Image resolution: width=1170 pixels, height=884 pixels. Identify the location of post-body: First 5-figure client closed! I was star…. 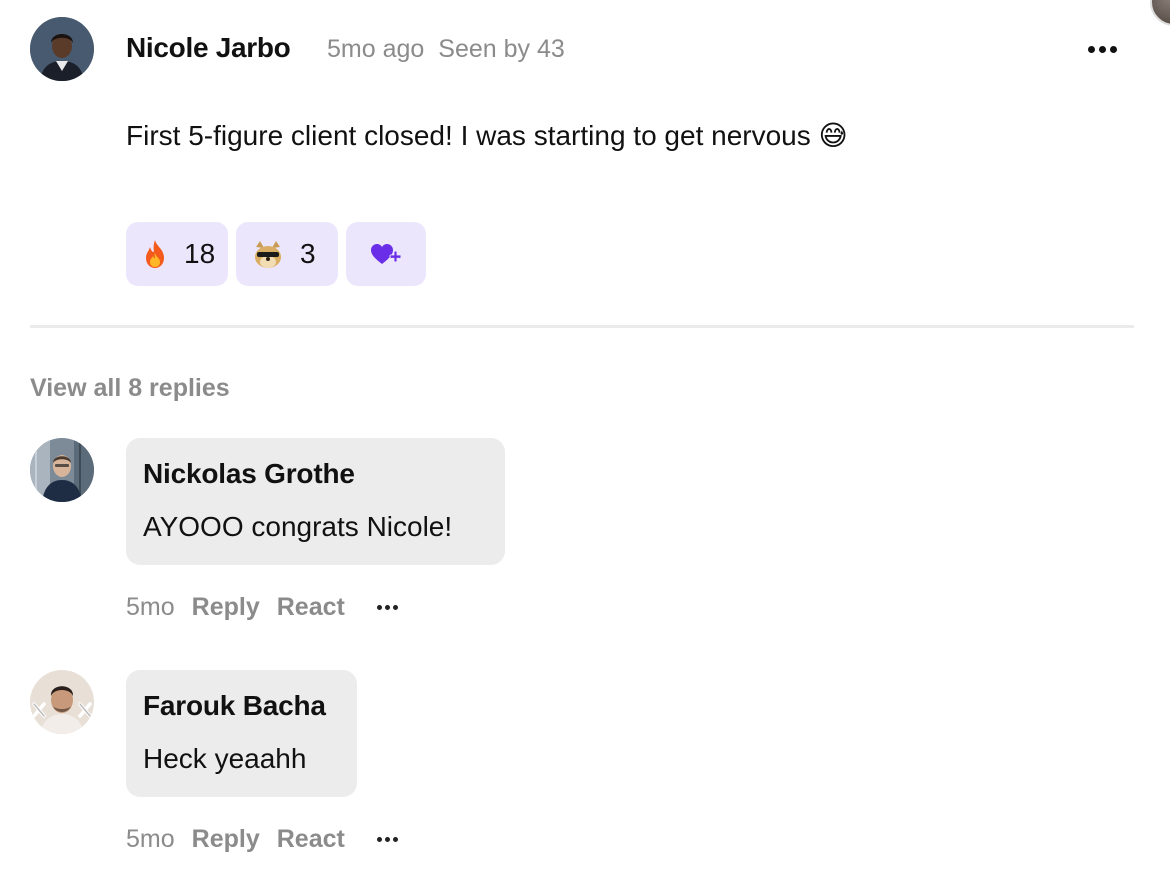
(487, 135).